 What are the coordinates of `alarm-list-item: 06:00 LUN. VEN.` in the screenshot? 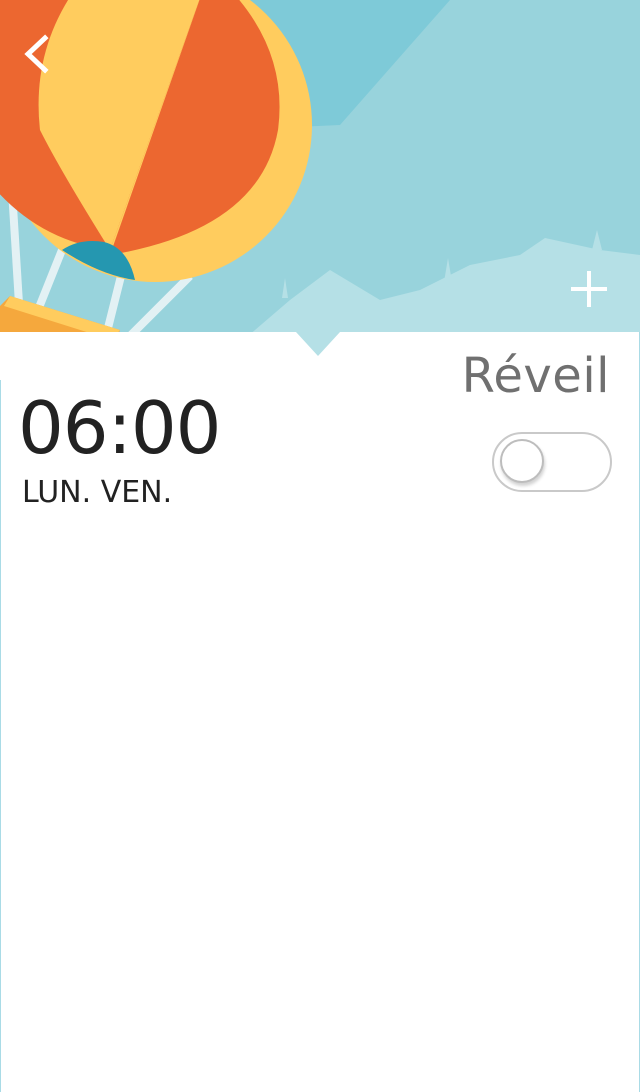 It's located at (320, 455).